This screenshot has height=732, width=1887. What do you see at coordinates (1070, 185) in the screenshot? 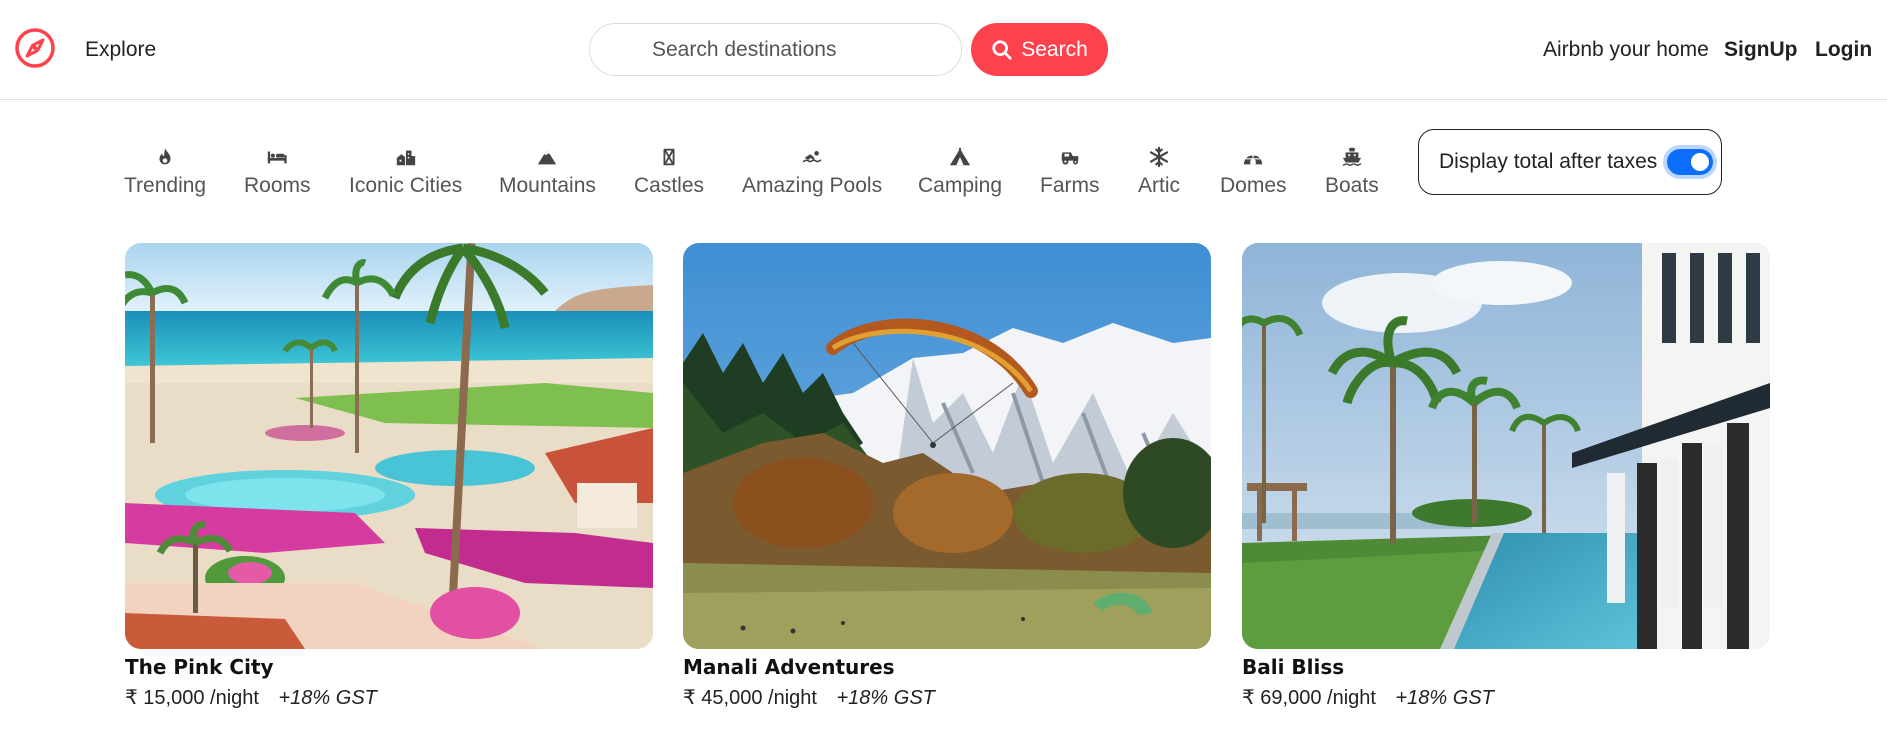
I see `filter-label: Farms` at bounding box center [1070, 185].